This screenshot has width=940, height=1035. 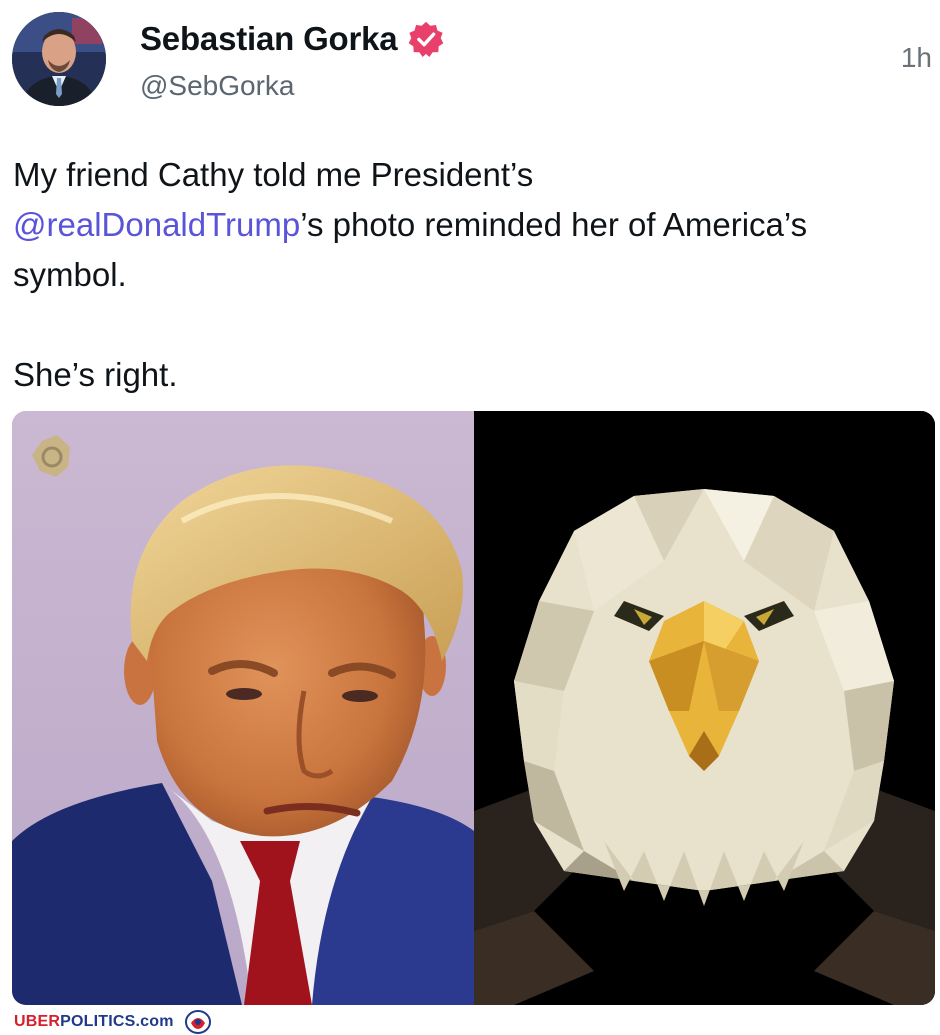 I want to click on mention-link: @realDonaldTrump, so click(x=156, y=224).